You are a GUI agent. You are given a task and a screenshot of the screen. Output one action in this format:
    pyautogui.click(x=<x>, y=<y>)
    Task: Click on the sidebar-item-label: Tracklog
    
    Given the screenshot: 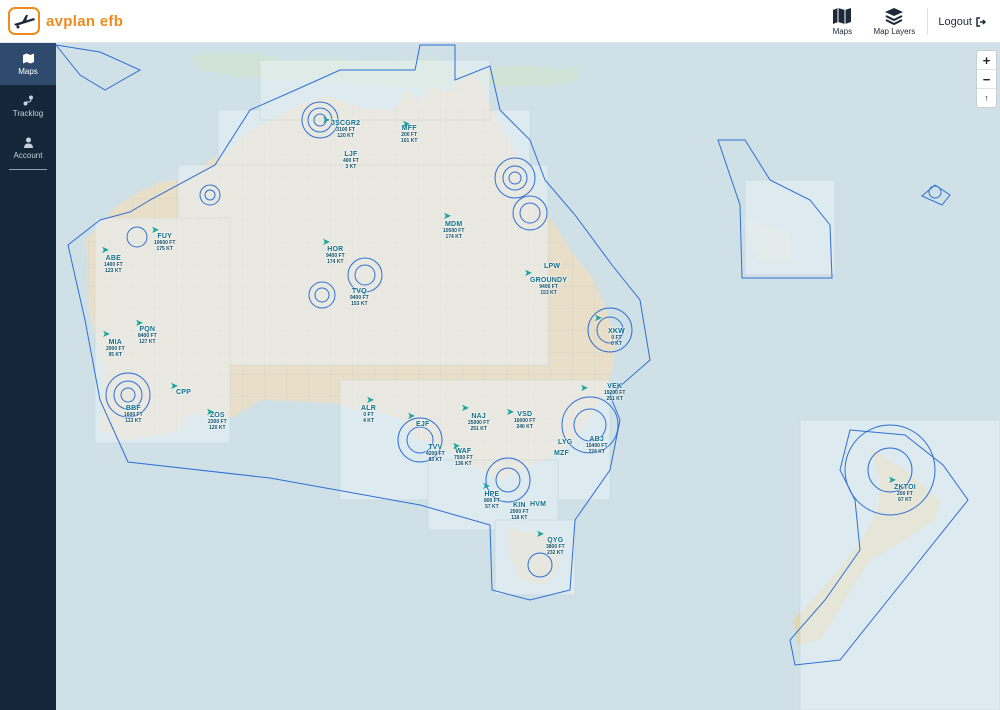 What is the action you would take?
    pyautogui.click(x=28, y=113)
    